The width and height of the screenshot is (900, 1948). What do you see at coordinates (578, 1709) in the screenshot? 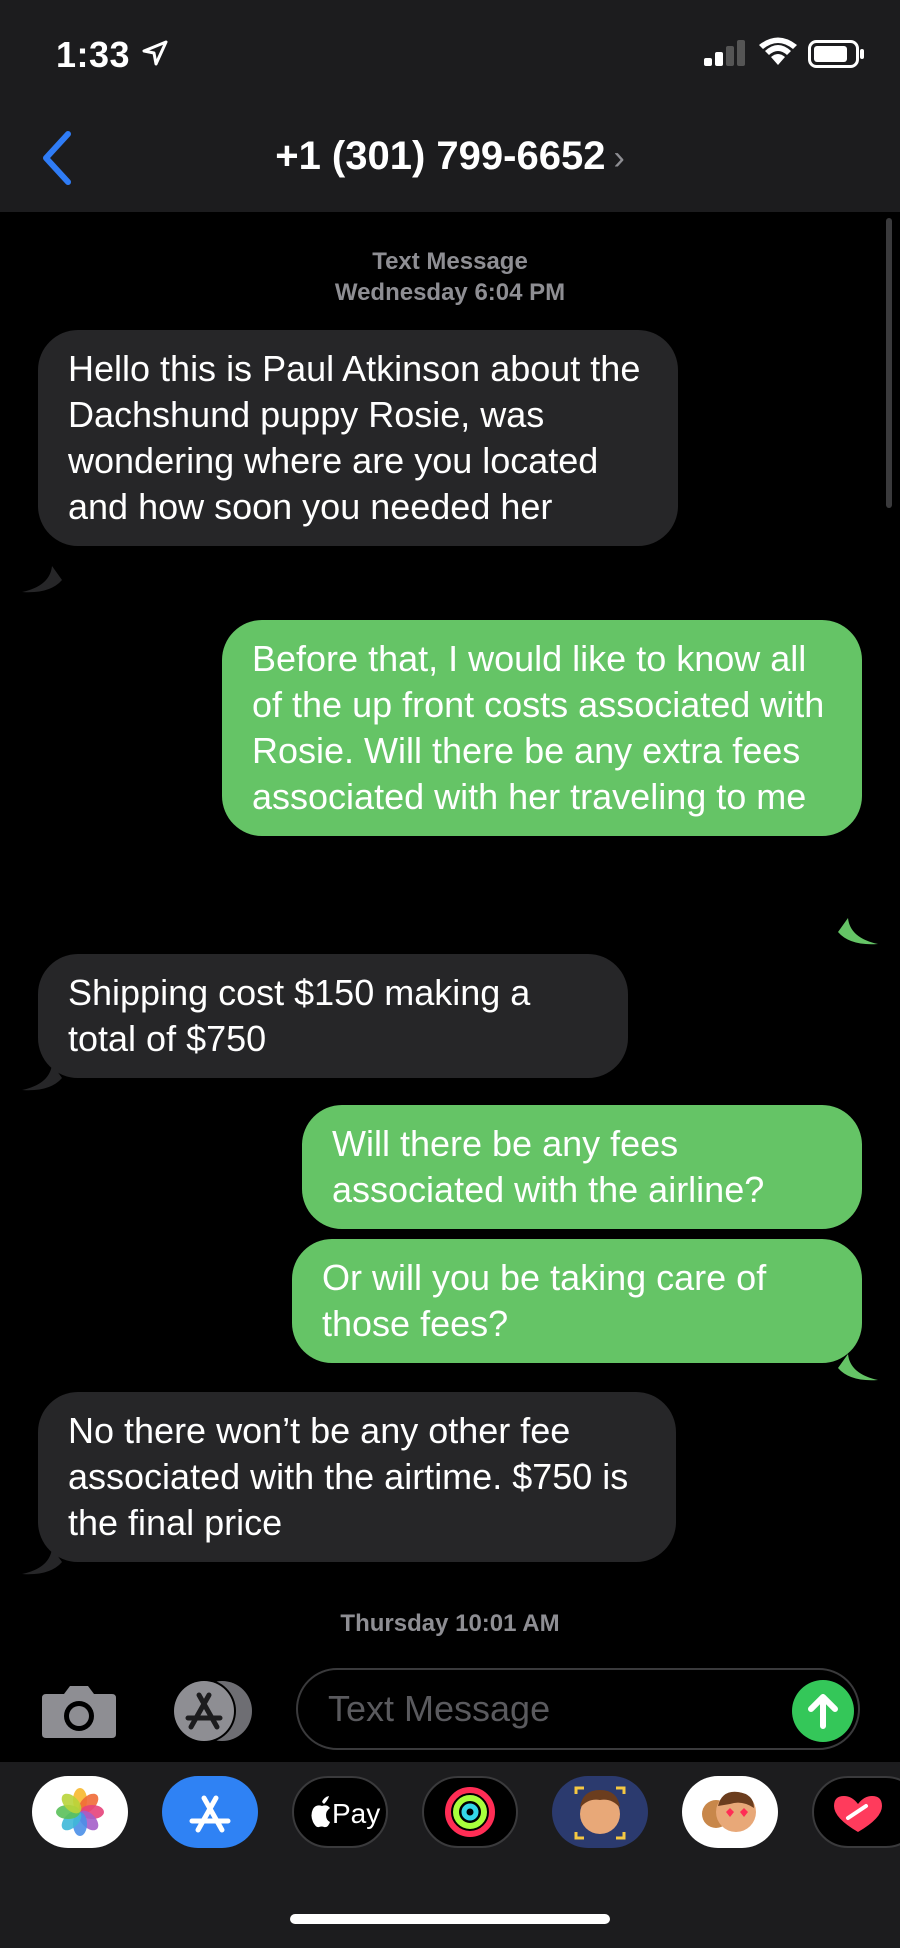
I see `message-input: Text Message` at bounding box center [578, 1709].